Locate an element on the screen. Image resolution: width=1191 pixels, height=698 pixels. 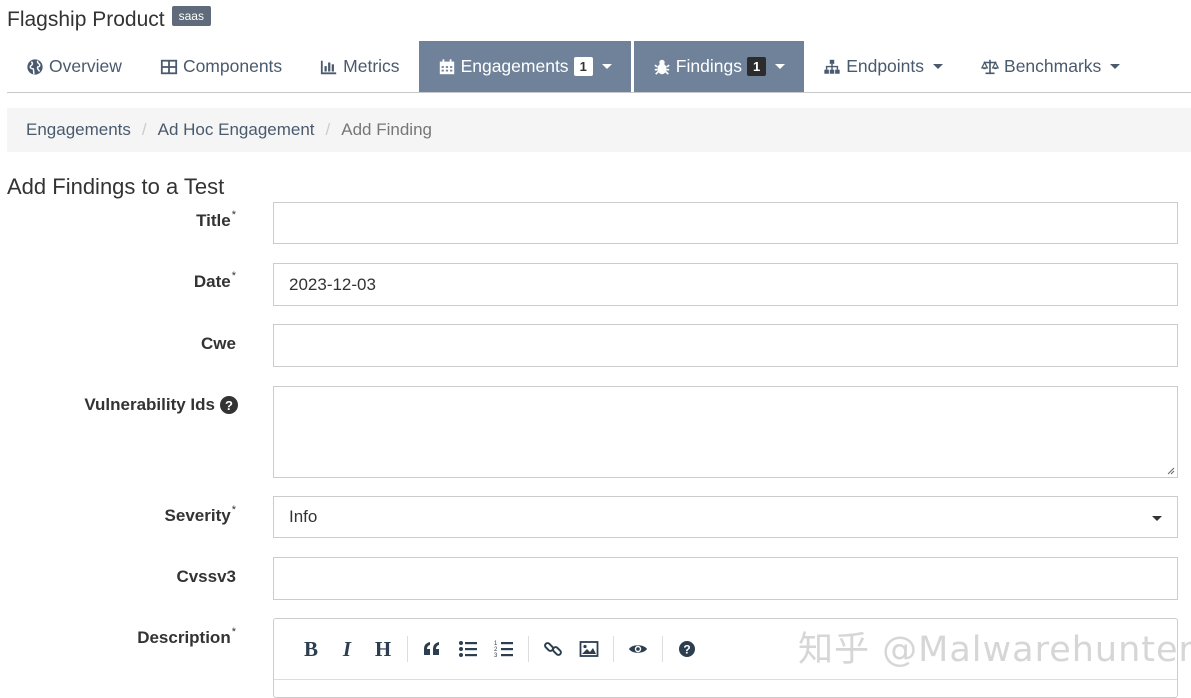
severity-label-text: Severity is located at coordinates (197, 515).